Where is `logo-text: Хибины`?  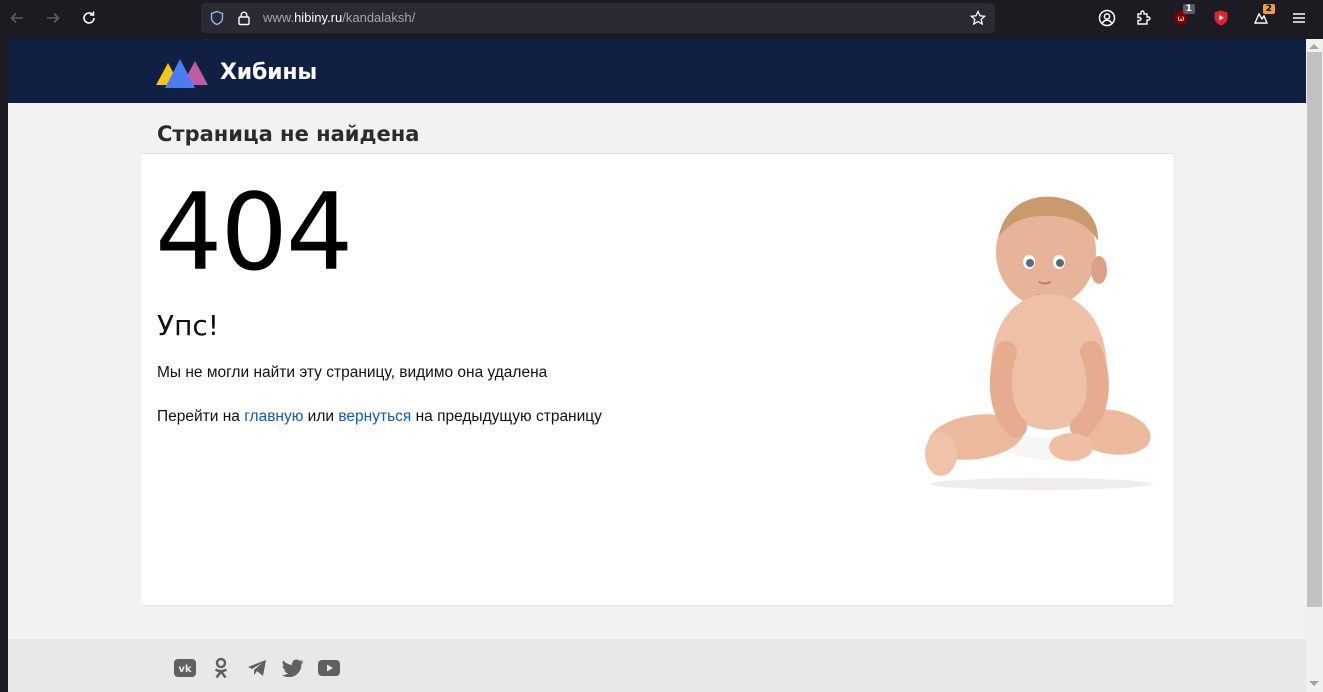
logo-text: Хибины is located at coordinates (269, 72).